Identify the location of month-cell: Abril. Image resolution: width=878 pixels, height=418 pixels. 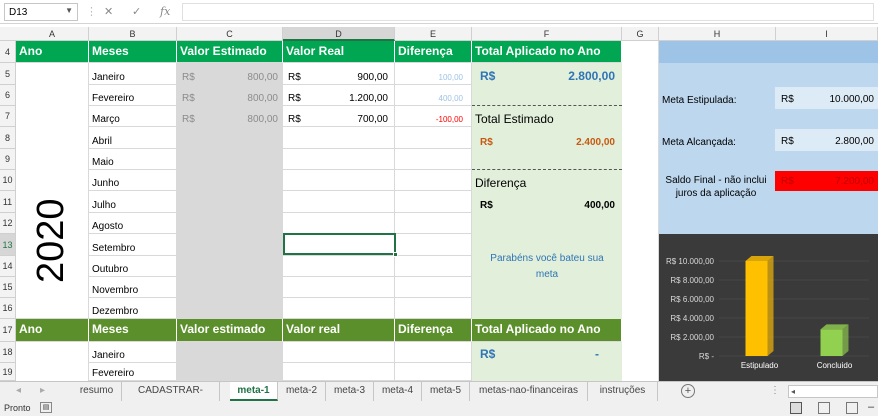
(133, 138).